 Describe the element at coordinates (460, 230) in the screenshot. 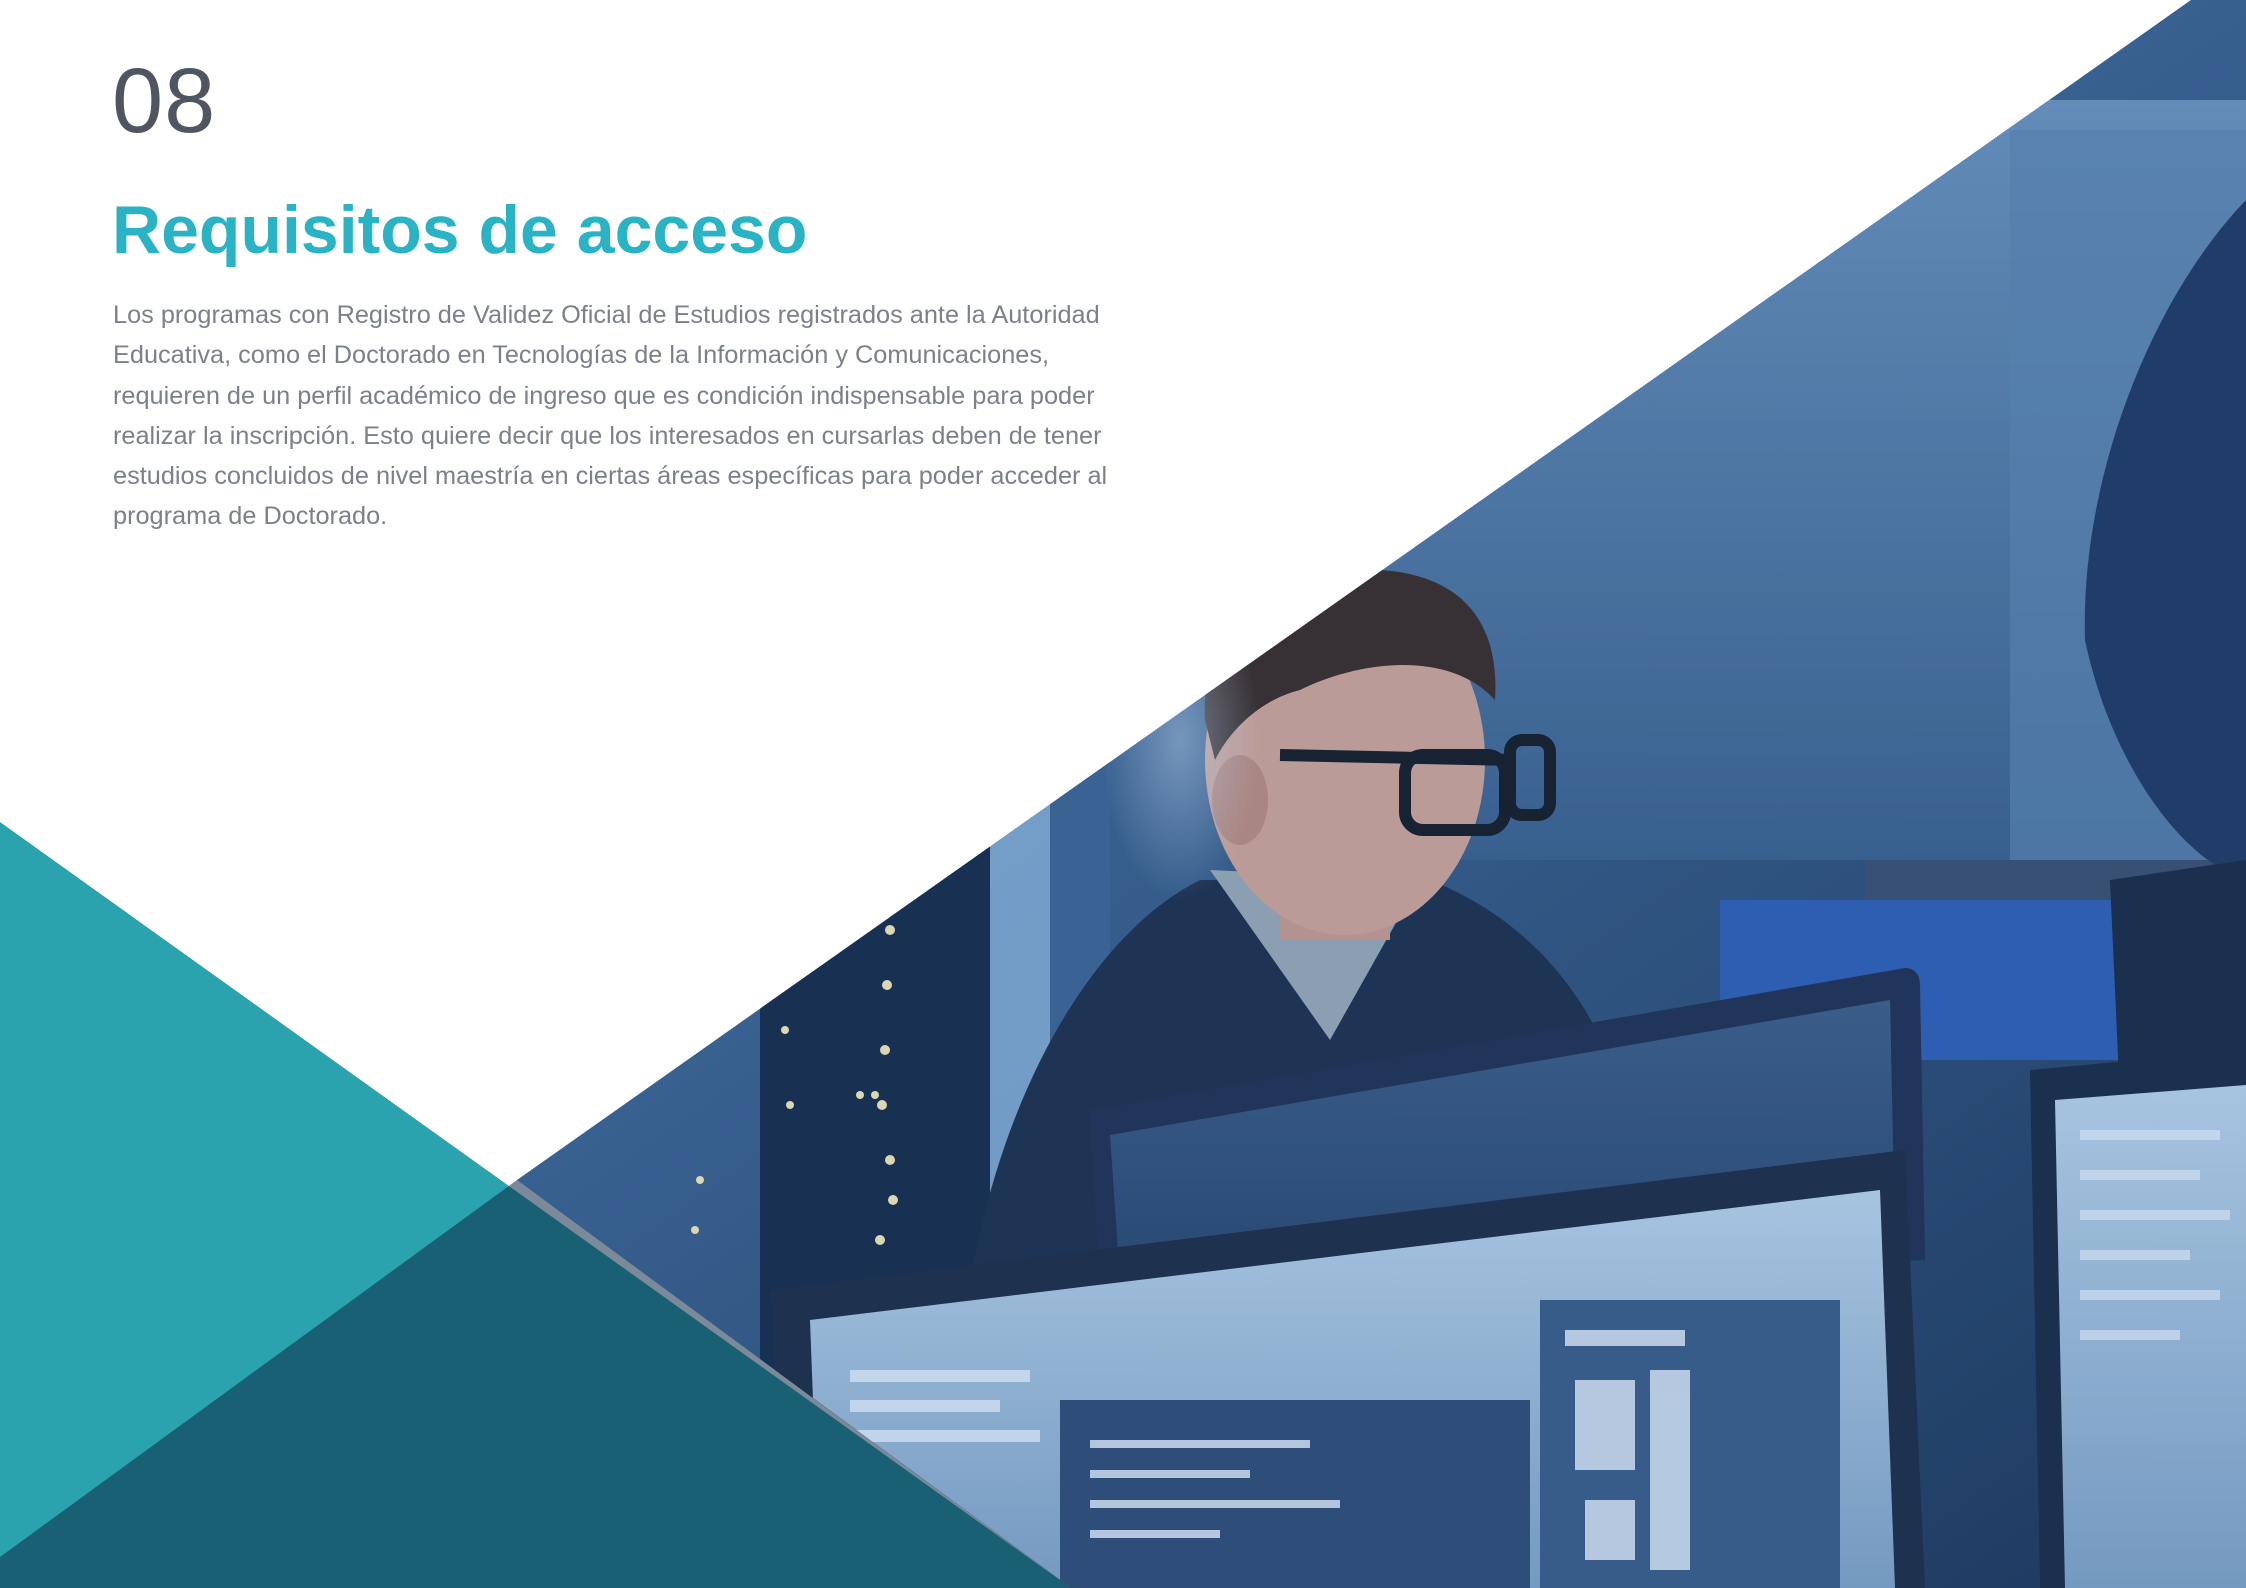

I see `page-title: Requisitos de acceso` at that location.